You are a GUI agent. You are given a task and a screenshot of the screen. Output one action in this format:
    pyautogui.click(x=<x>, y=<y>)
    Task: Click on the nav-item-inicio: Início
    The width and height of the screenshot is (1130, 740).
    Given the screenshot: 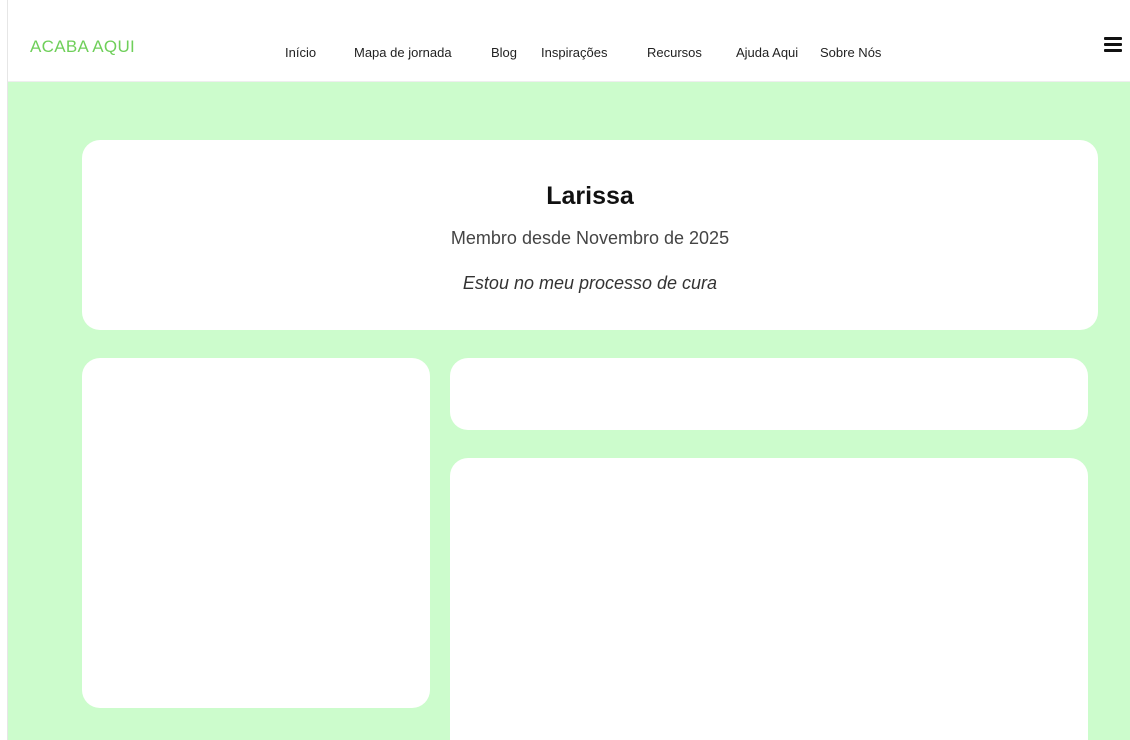 What is the action you would take?
    pyautogui.click(x=300, y=52)
    